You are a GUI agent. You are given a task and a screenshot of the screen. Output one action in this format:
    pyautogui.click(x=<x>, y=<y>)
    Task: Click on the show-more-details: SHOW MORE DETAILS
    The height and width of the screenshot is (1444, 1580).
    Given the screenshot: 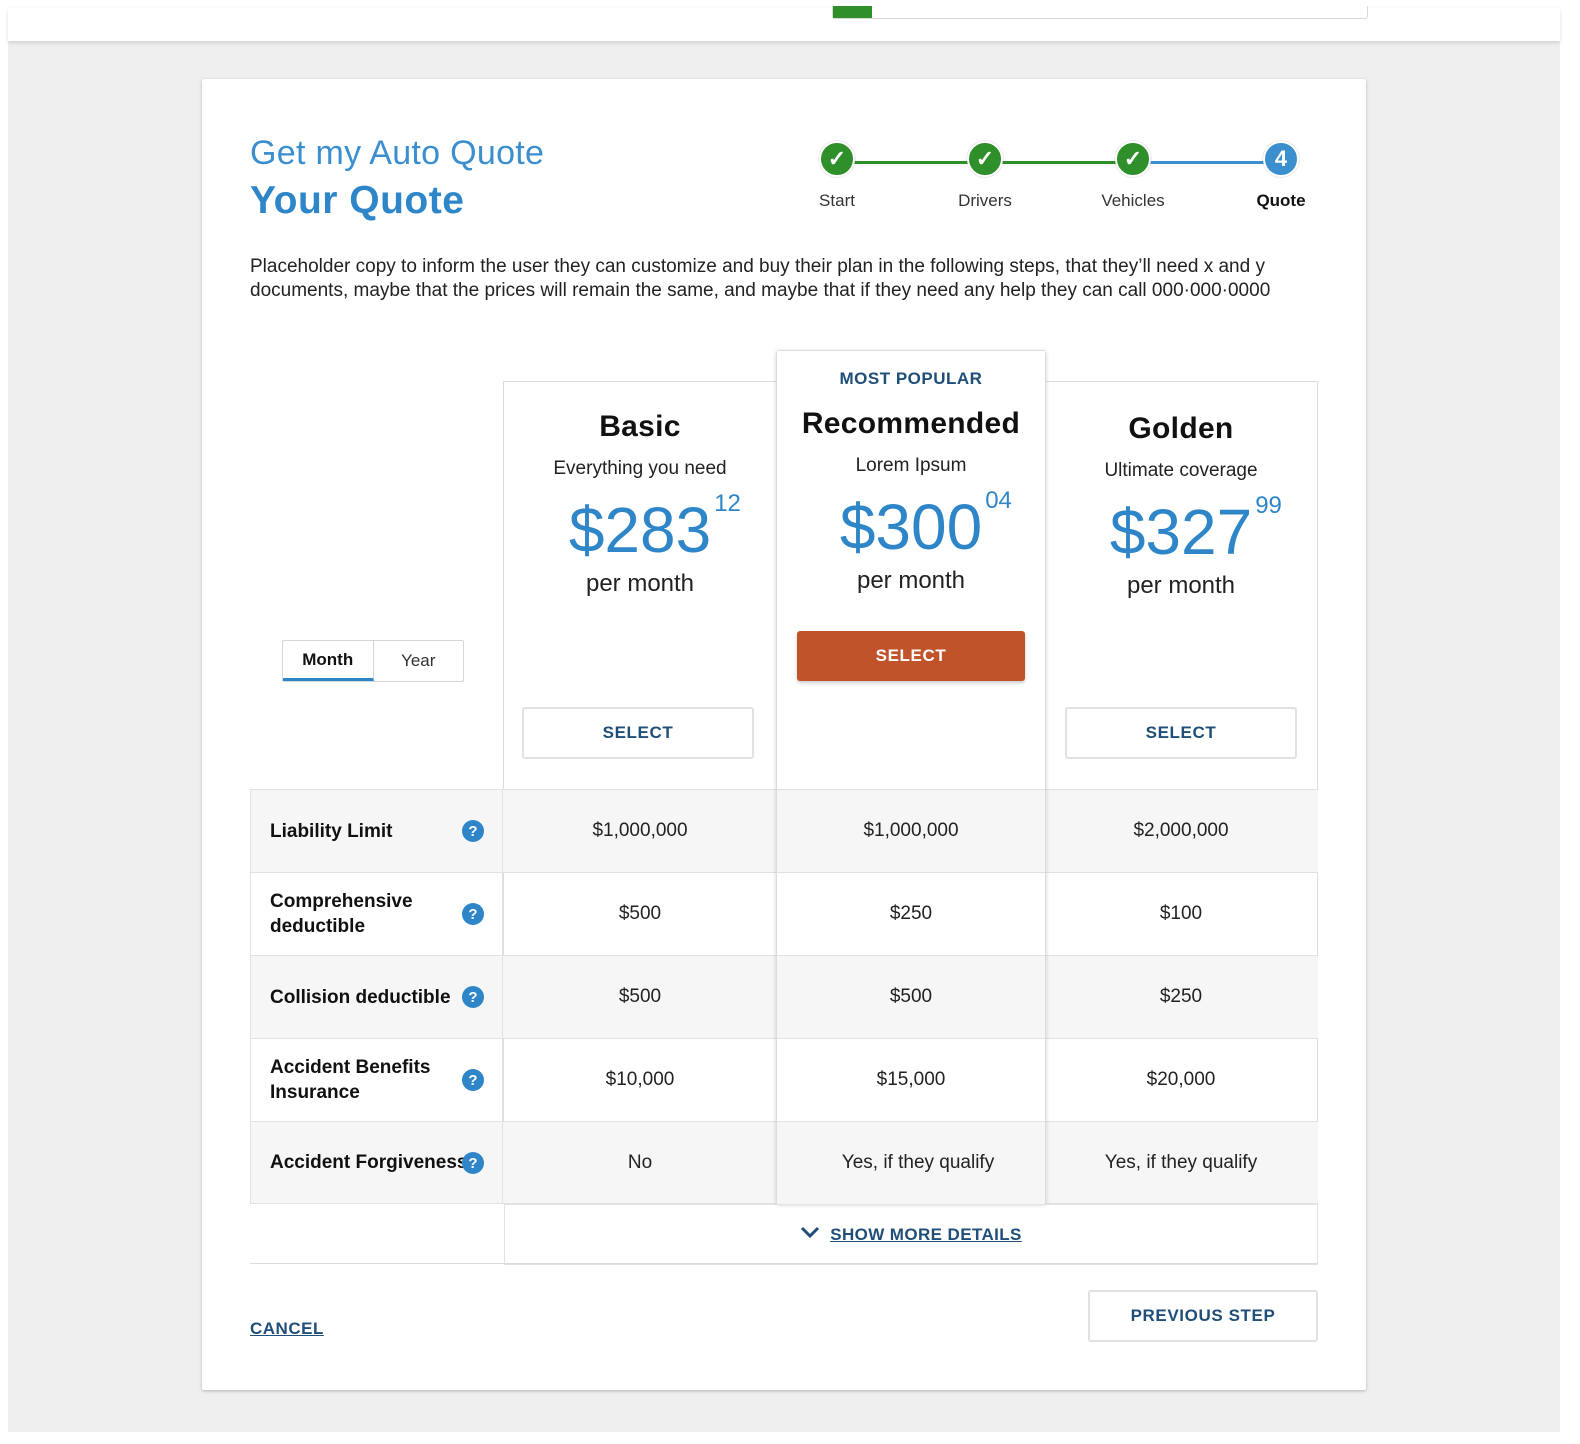 What is the action you would take?
    pyautogui.click(x=911, y=1234)
    